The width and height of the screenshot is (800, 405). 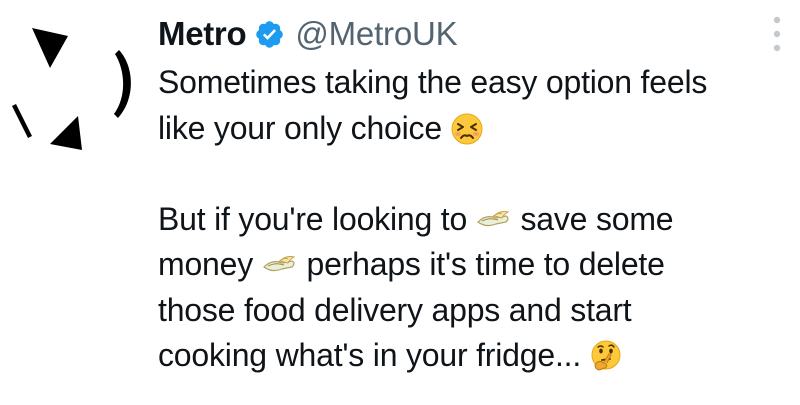 What do you see at coordinates (485, 264) in the screenshot?
I see `tweet-line-text: perhaps it's time to delete` at bounding box center [485, 264].